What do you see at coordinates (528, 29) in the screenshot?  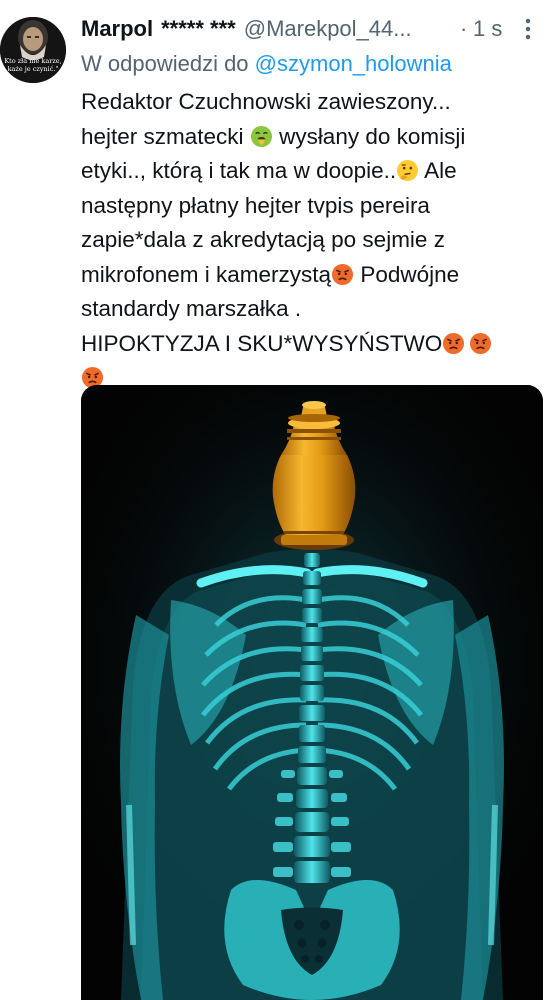 I see `more-options-icon` at bounding box center [528, 29].